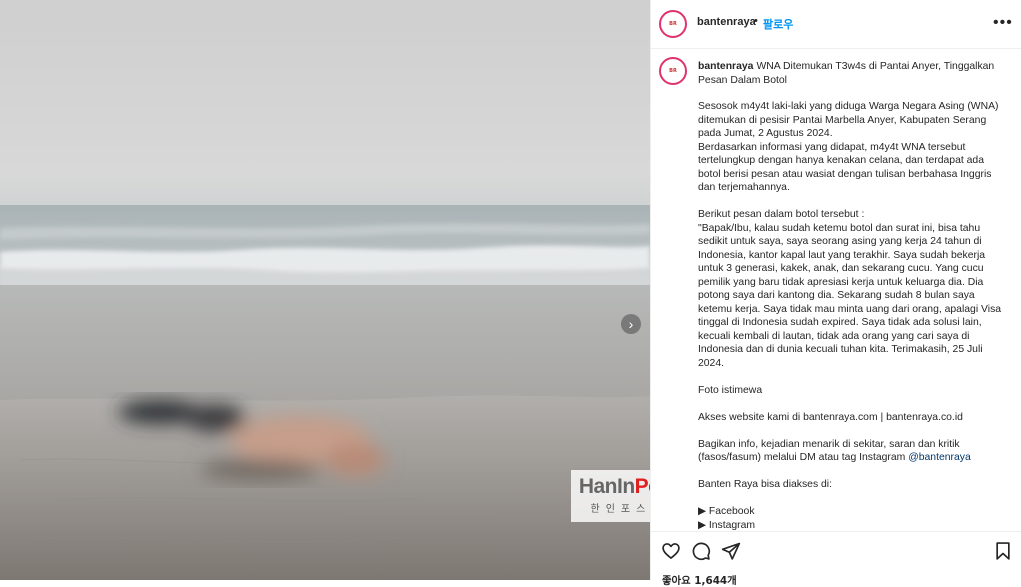  Describe the element at coordinates (701, 551) in the screenshot. I see `comment-icon` at that location.